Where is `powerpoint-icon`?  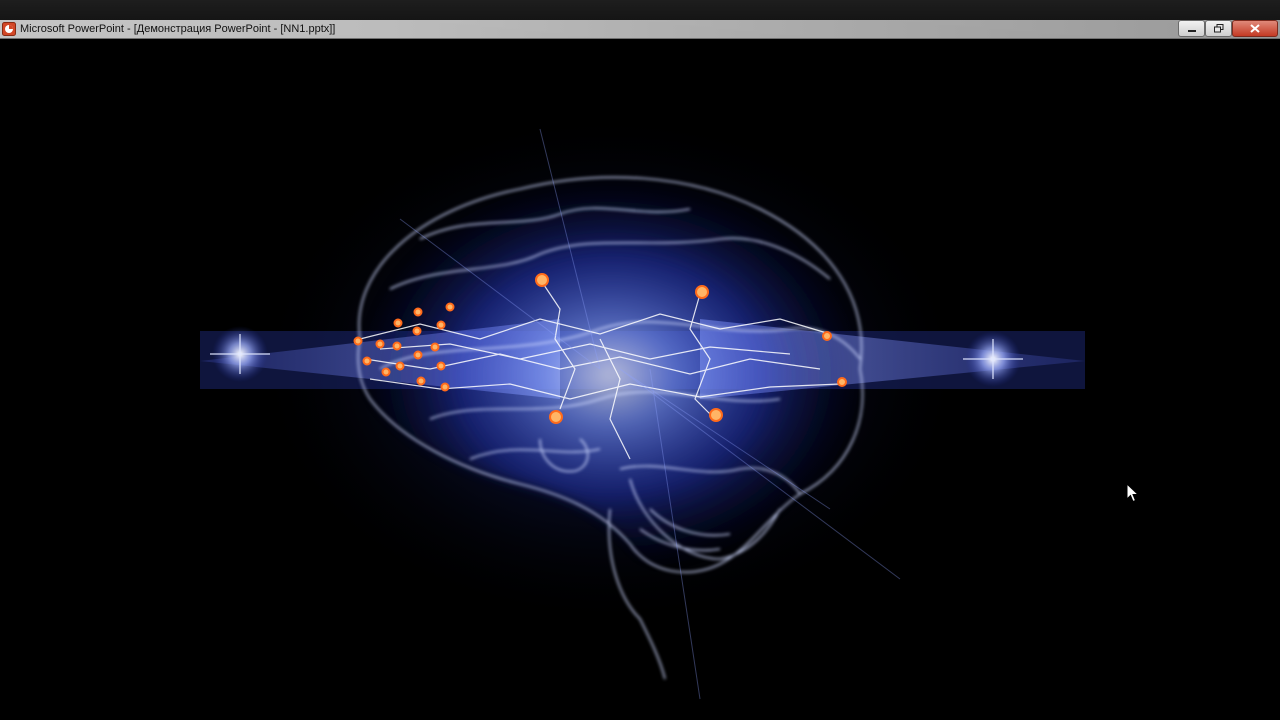
powerpoint-icon is located at coordinates (9, 29).